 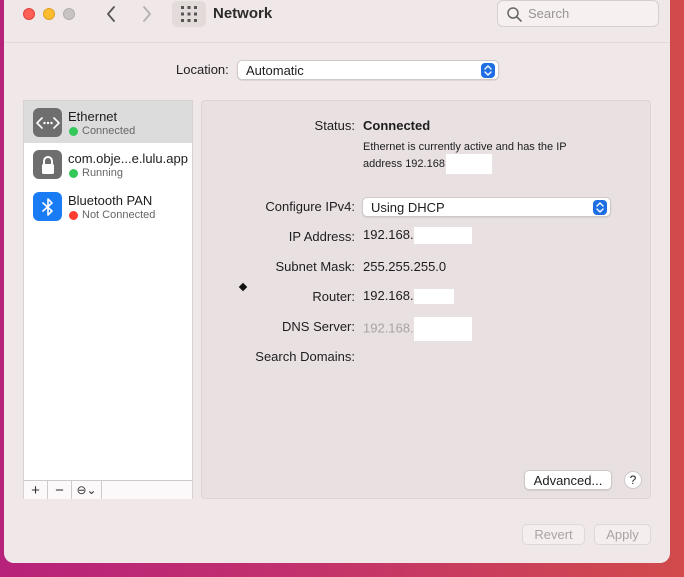 I want to click on service-name: com.obje...e.lulu.app, so click(x=128, y=158).